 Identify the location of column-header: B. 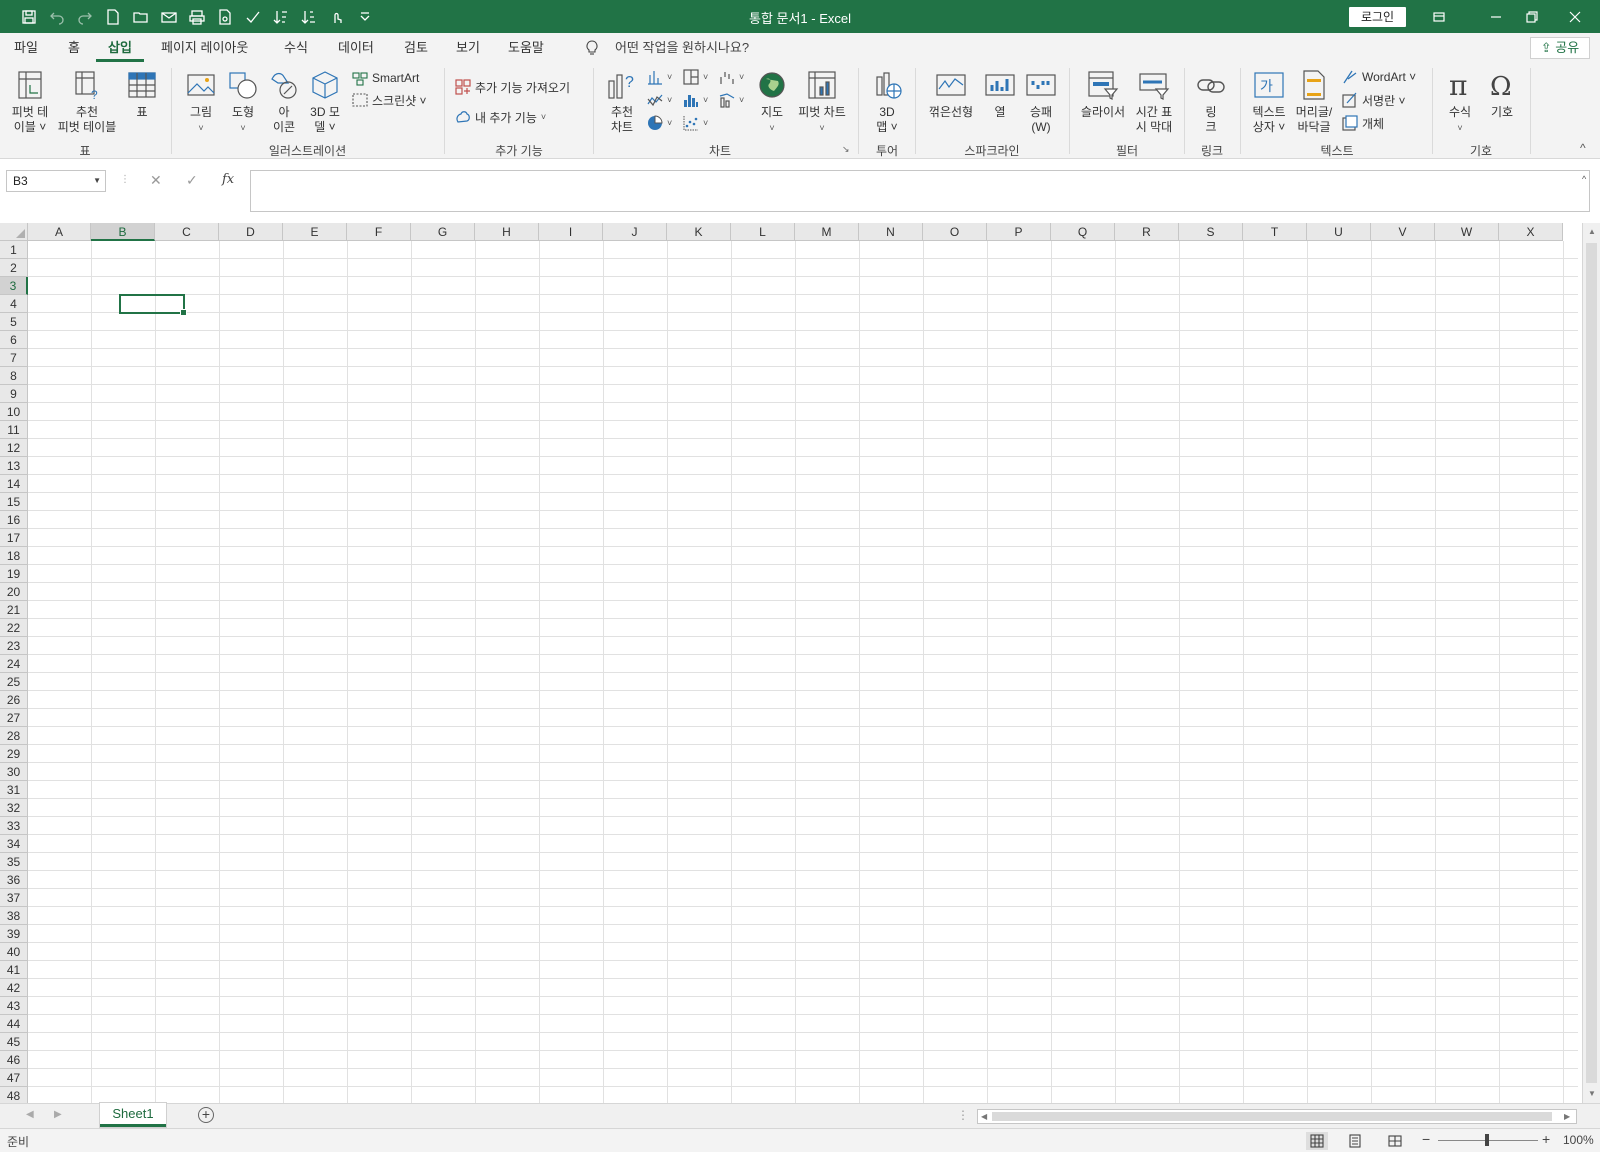
(123, 232).